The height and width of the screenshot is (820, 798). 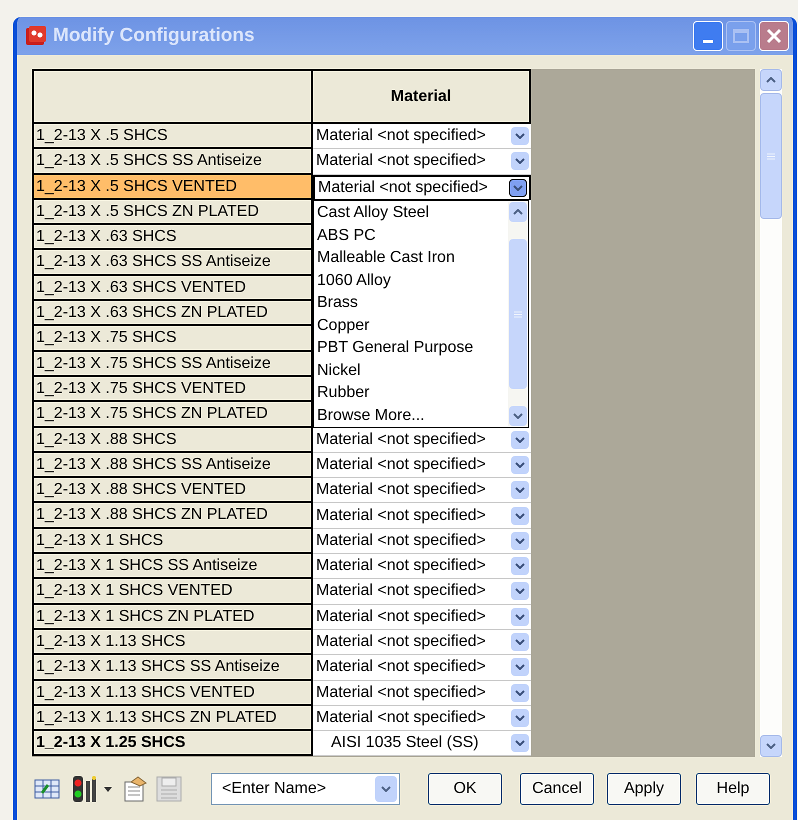 I want to click on row-label-cell: 1_2-13 X 1.13 SHCS VENTED, so click(x=172, y=693).